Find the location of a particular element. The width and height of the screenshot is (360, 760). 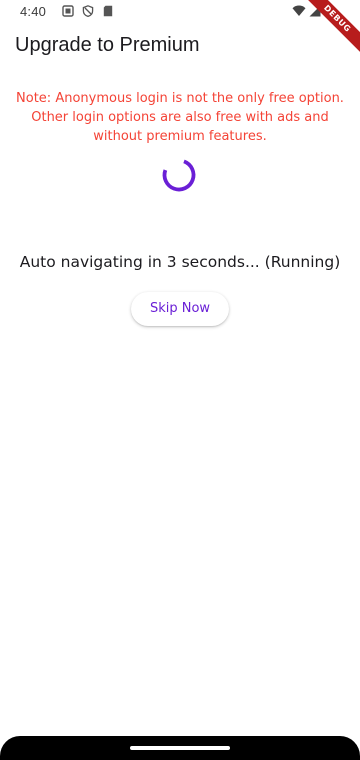

screen-record-icon is located at coordinates (68, 11).